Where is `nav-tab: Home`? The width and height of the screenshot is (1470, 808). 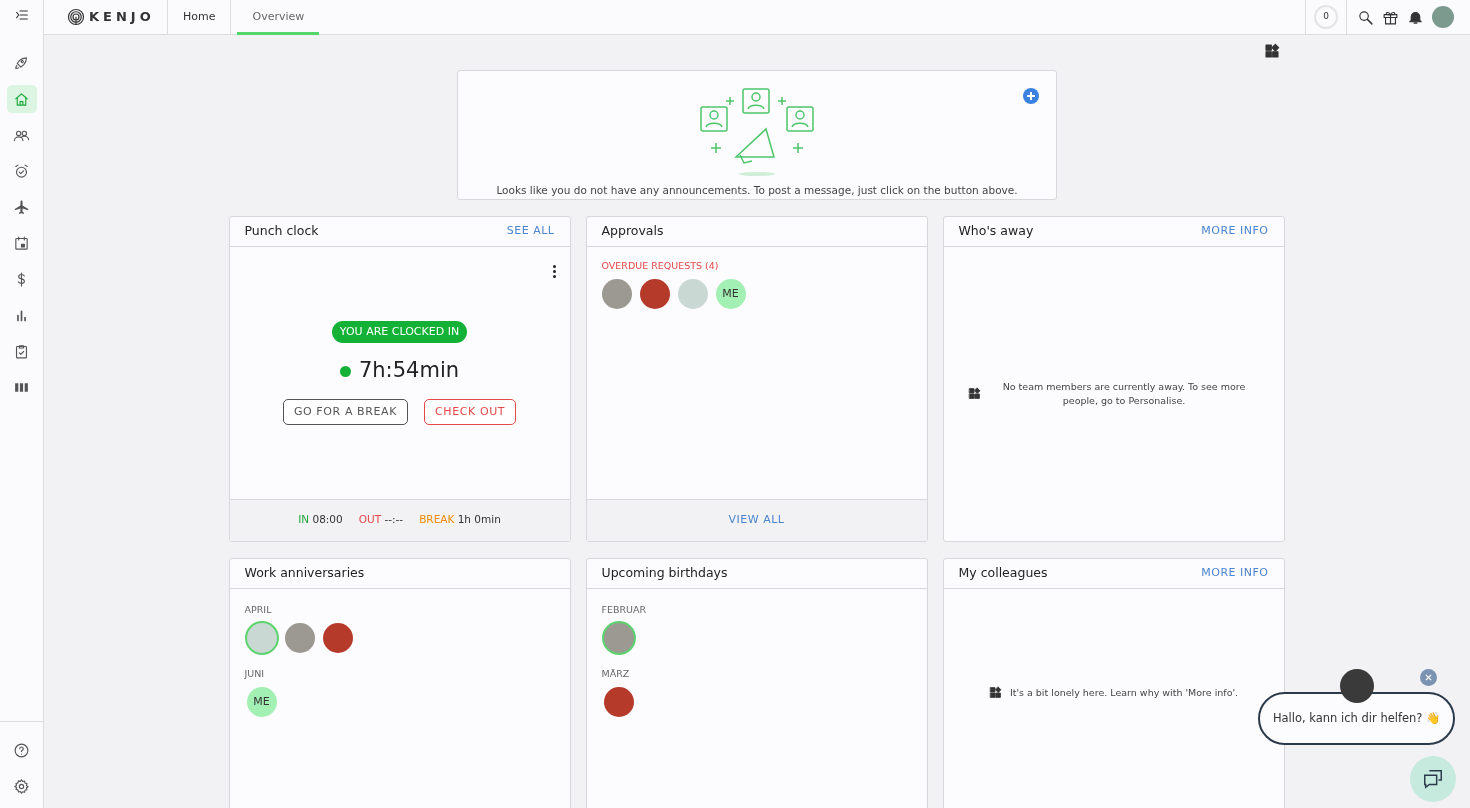
nav-tab: Home is located at coordinates (200, 17).